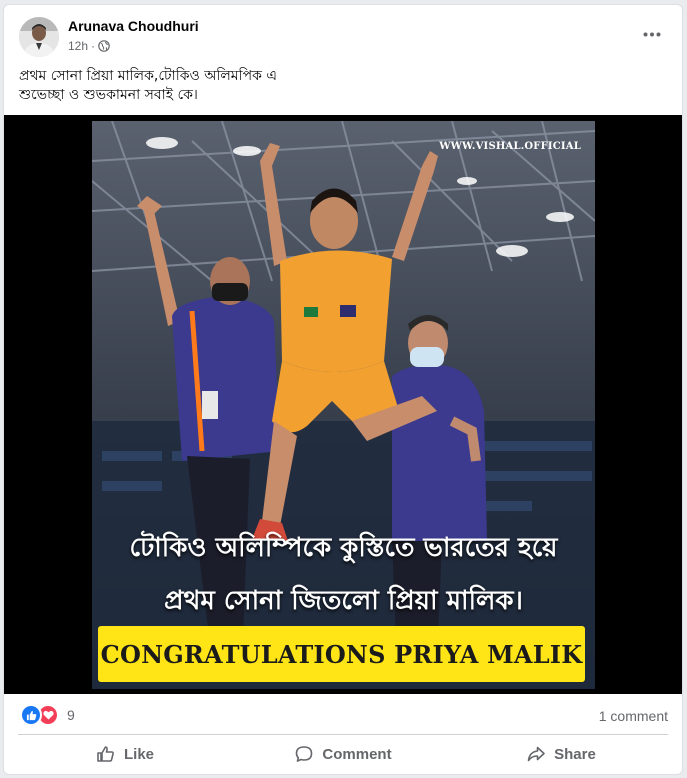  I want to click on post-header: Arunava Choudhuri 12h ·, so click(343, 35).